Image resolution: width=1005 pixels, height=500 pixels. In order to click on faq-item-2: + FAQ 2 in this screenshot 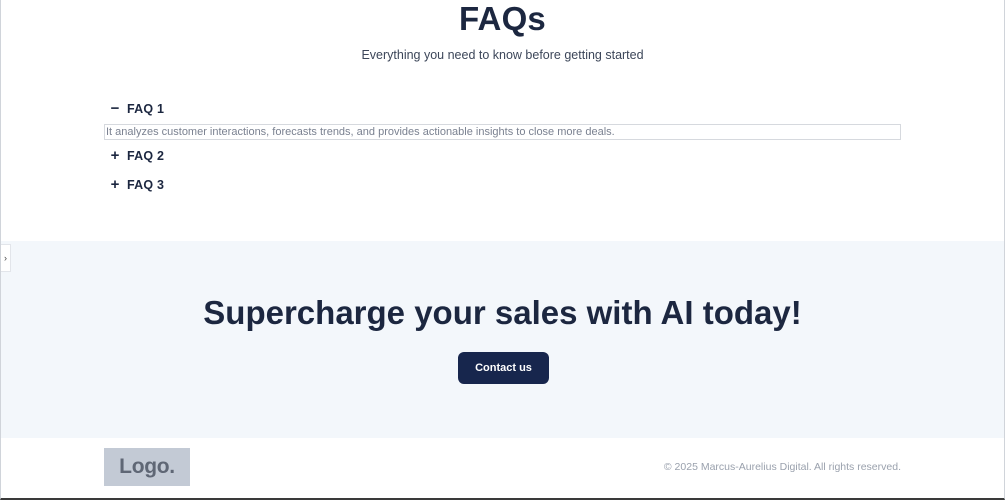, I will do `click(137, 156)`.